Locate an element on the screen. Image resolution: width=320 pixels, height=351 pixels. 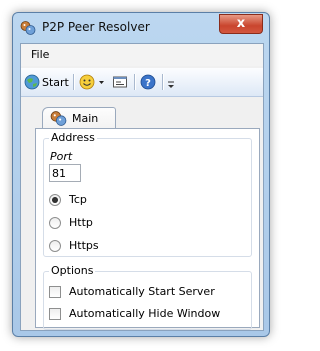
window-button is located at coordinates (120, 82).